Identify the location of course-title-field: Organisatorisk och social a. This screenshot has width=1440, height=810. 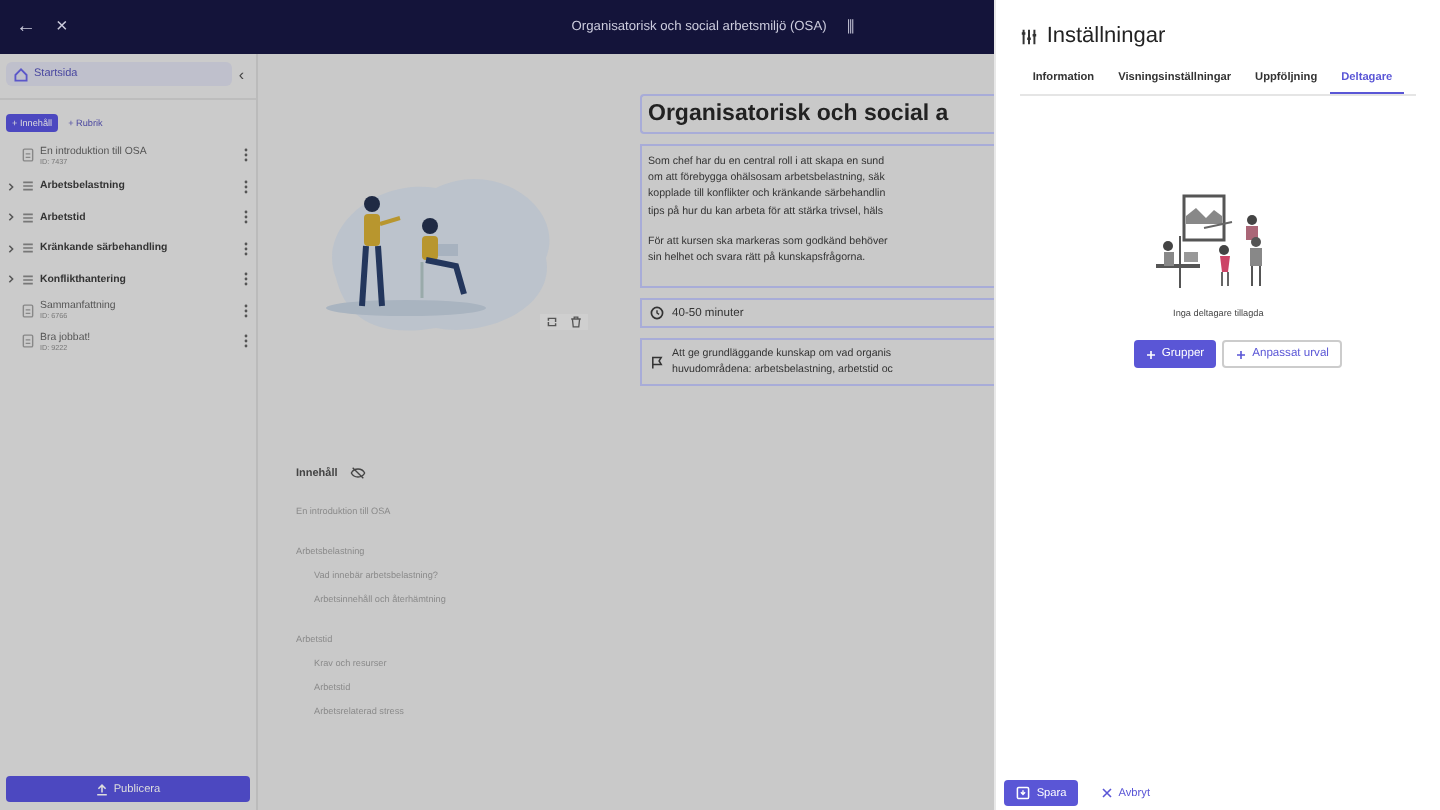
(817, 114).